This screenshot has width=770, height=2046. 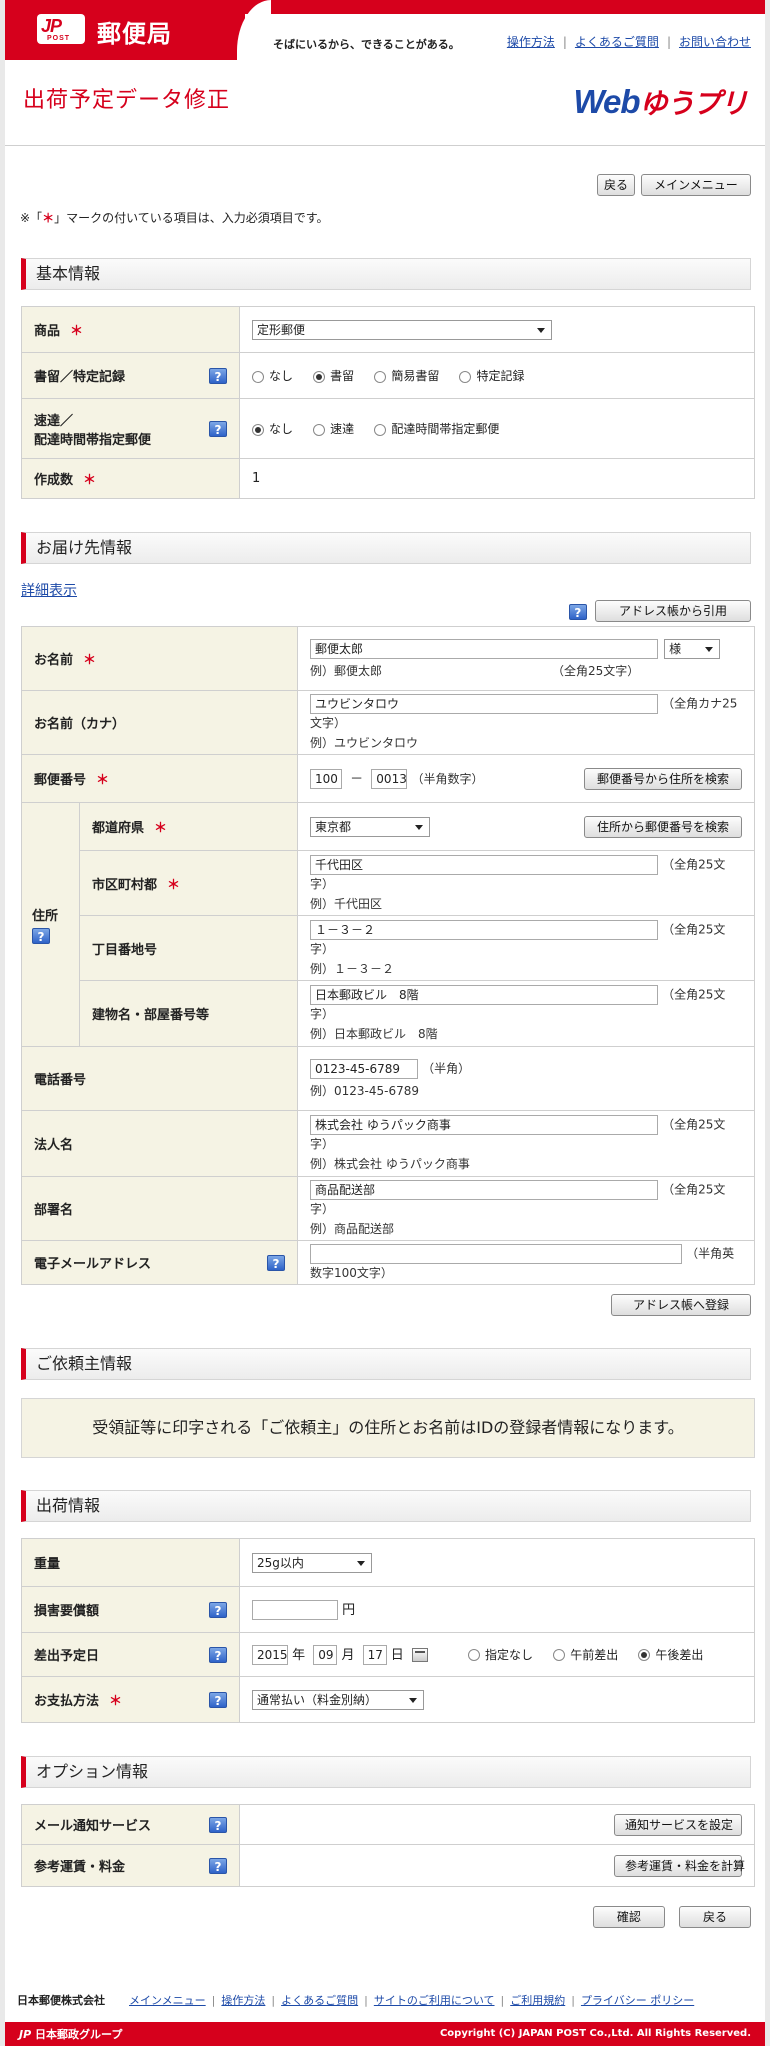 What do you see at coordinates (25, 2034) in the screenshot?
I see `jp-mark-icon: JP` at bounding box center [25, 2034].